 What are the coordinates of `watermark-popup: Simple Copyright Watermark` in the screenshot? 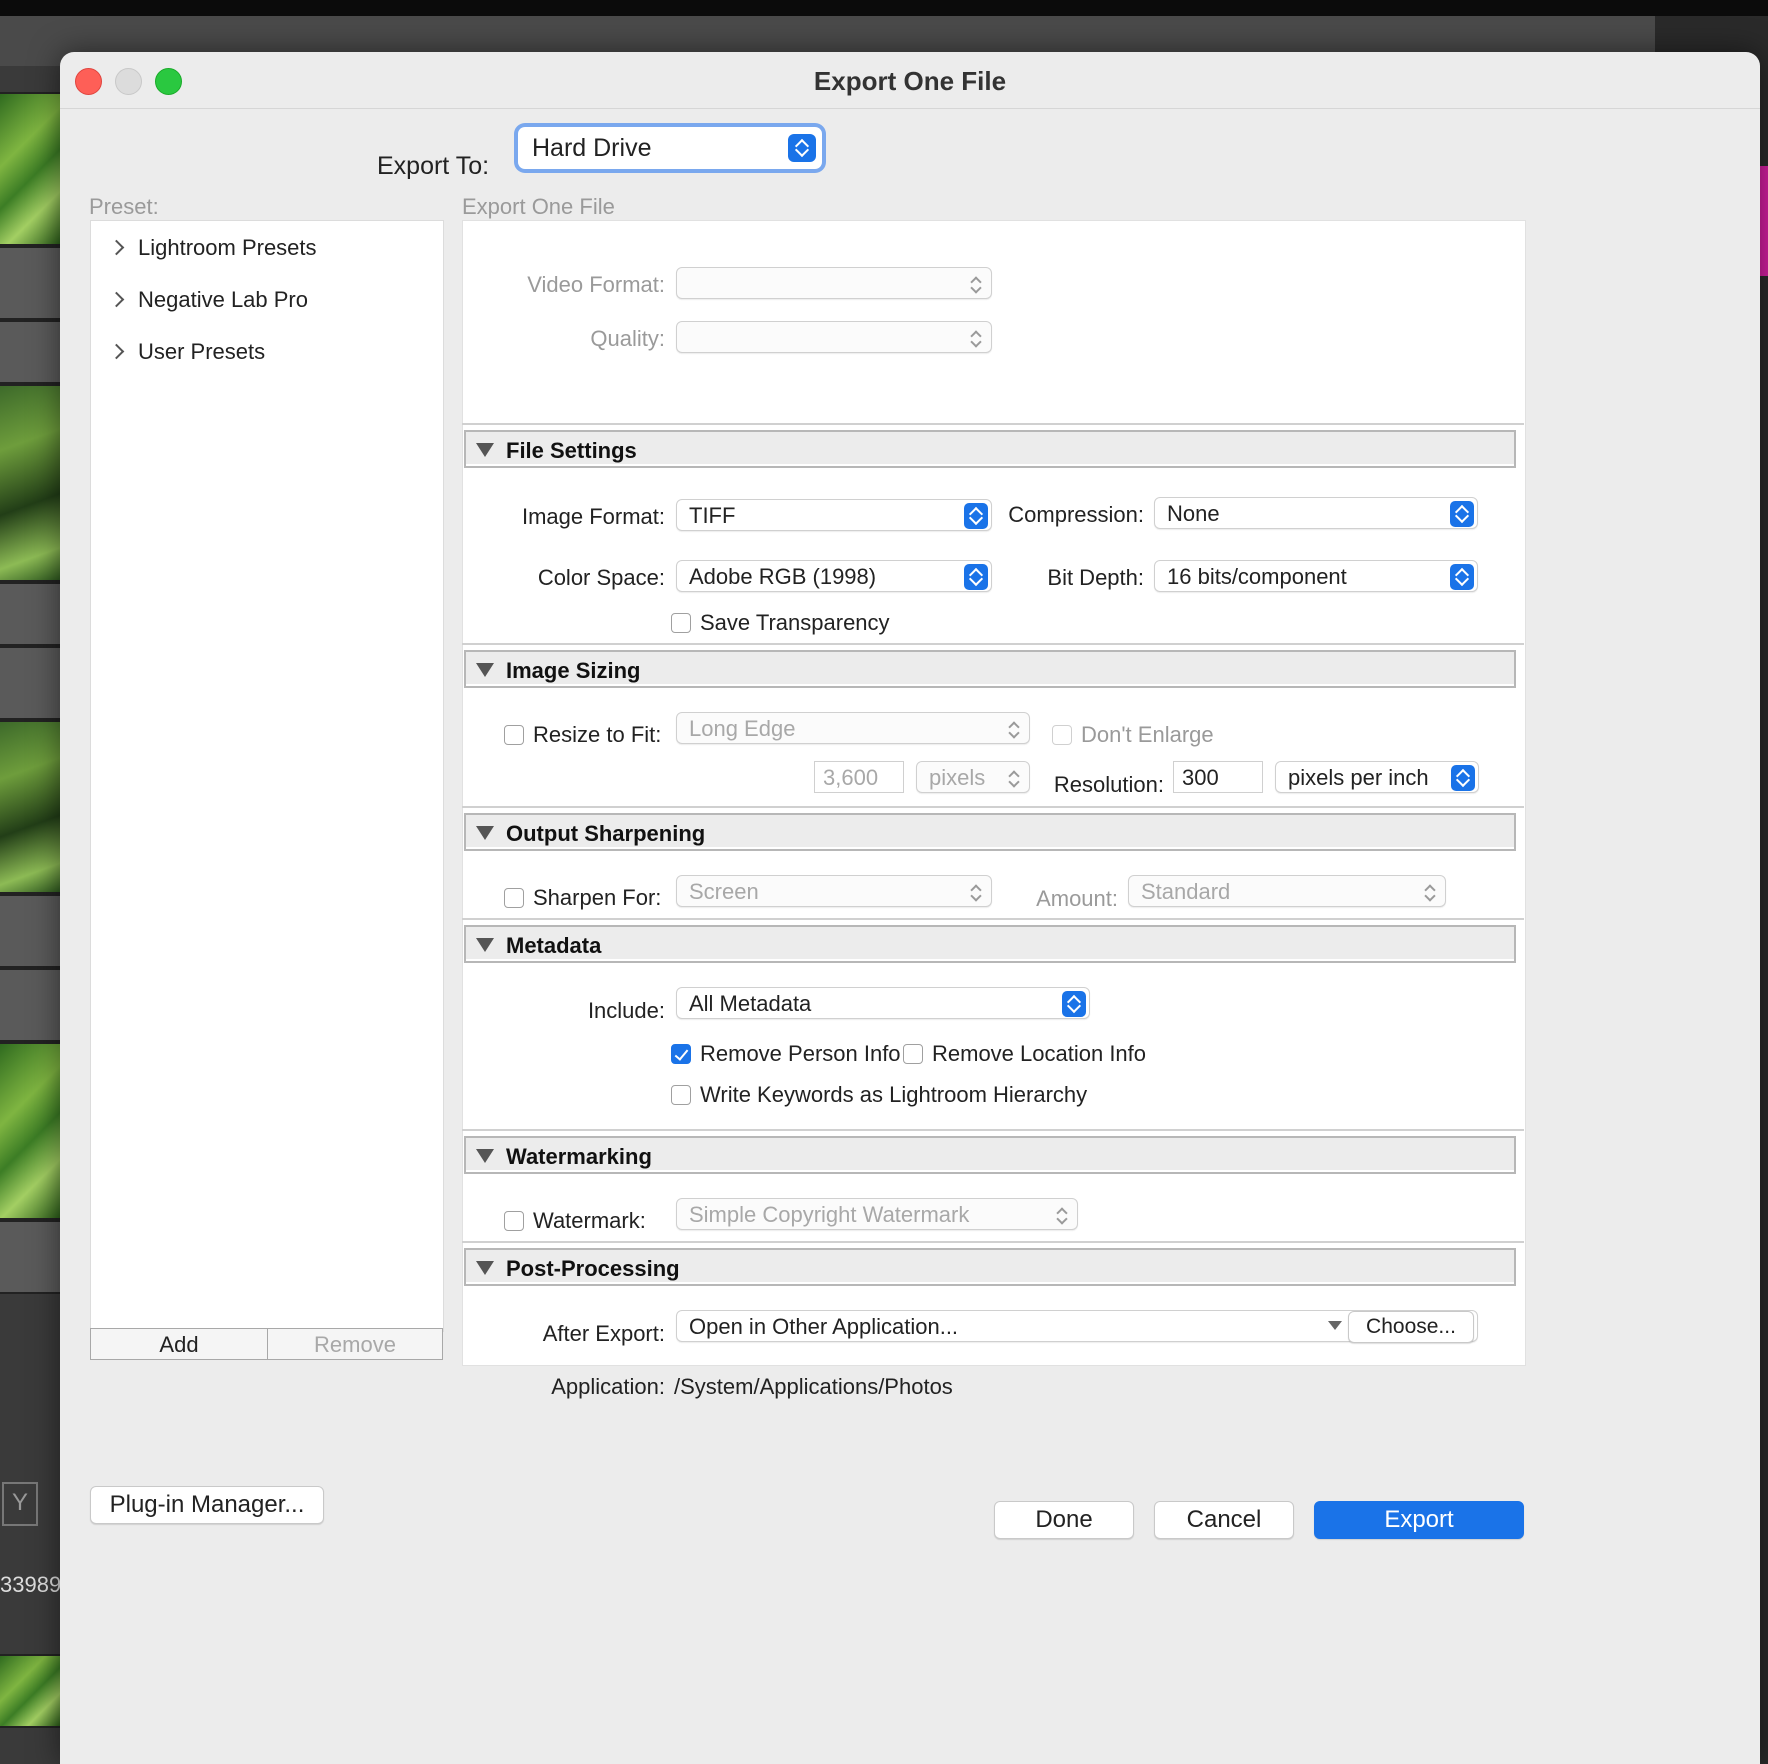 It's located at (877, 1214).